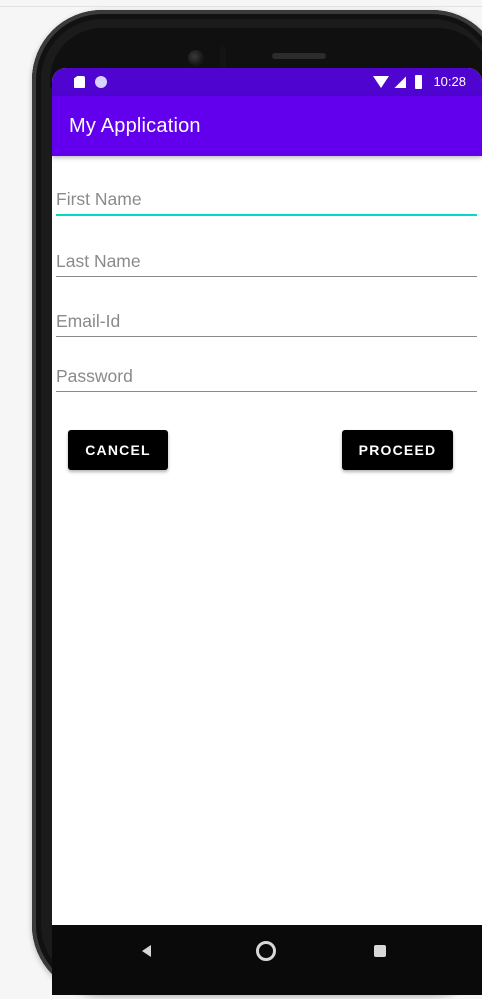  I want to click on navigation-bar, so click(267, 960).